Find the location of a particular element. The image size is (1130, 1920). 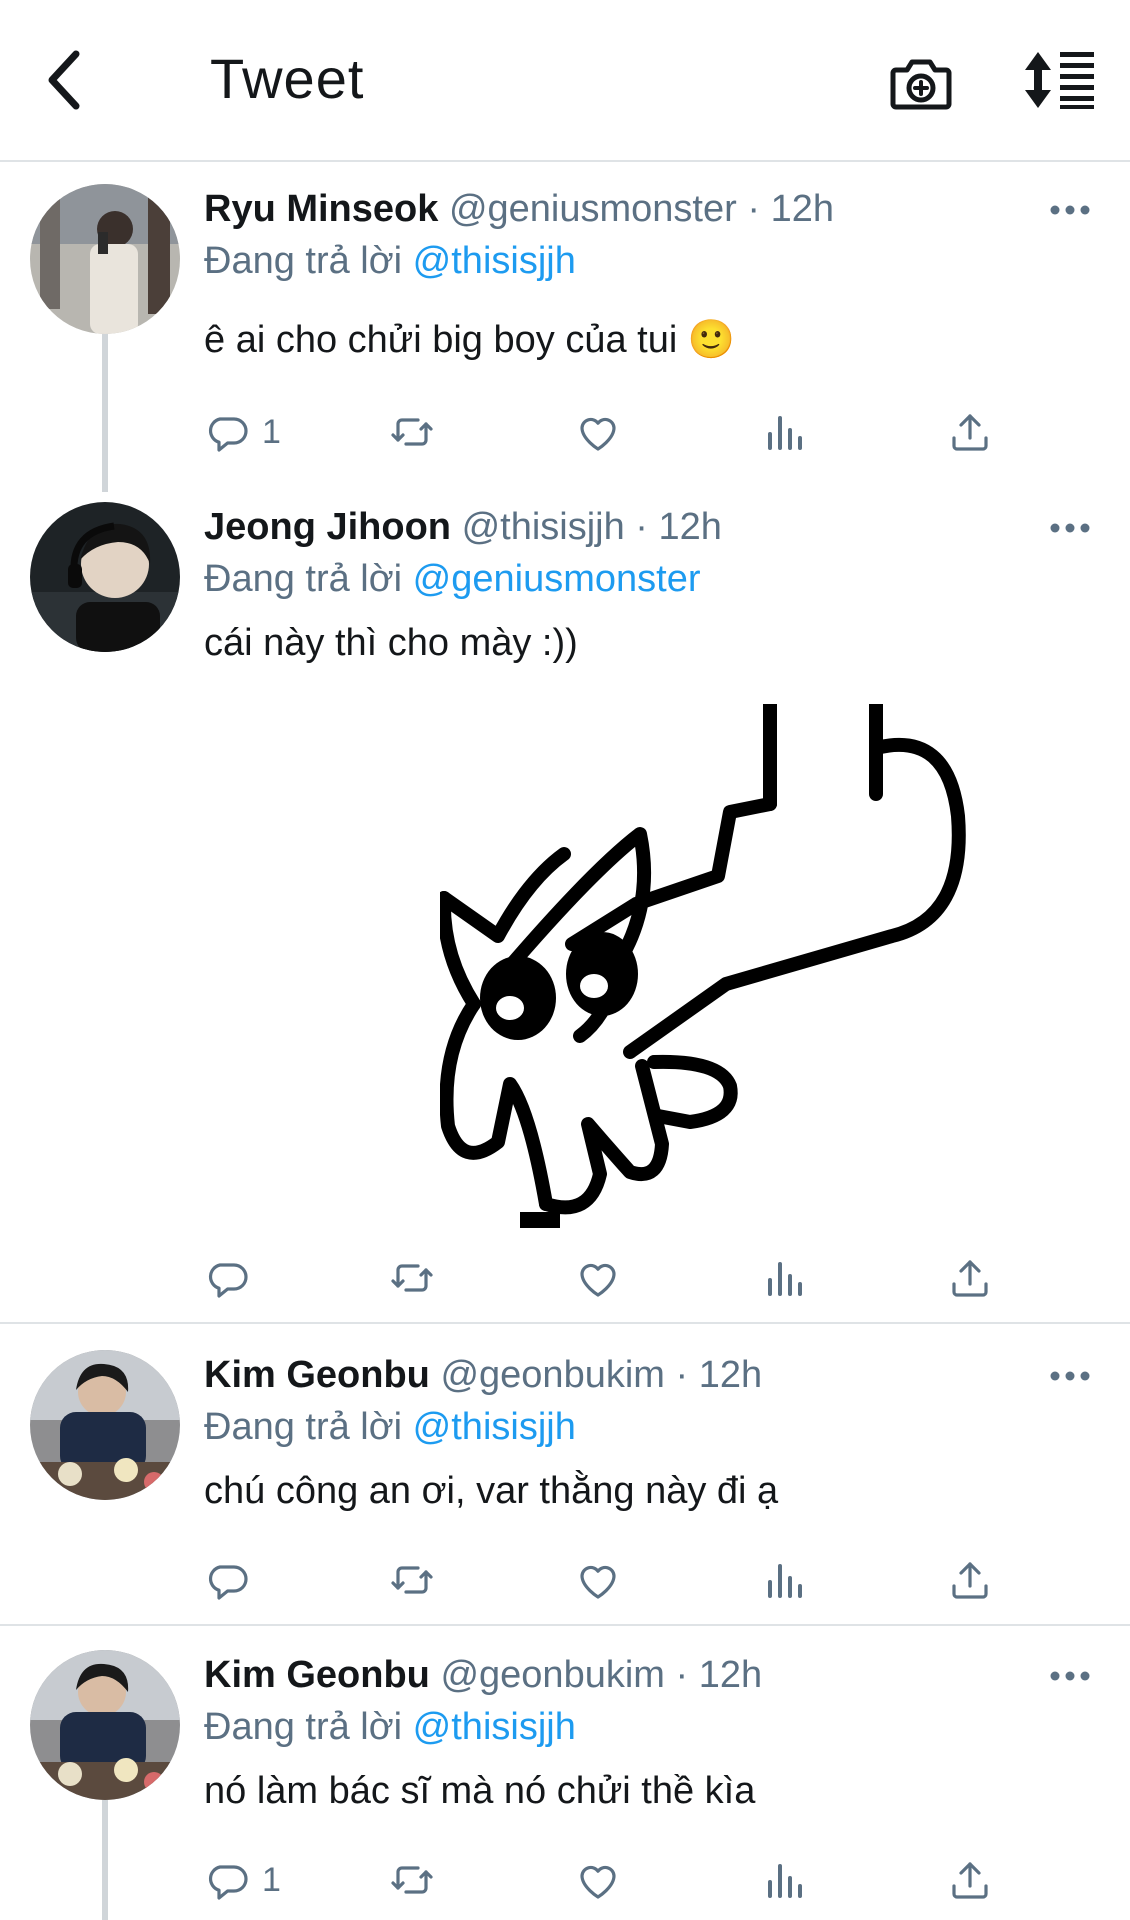

chevron-left-icon is located at coordinates (64, 80).